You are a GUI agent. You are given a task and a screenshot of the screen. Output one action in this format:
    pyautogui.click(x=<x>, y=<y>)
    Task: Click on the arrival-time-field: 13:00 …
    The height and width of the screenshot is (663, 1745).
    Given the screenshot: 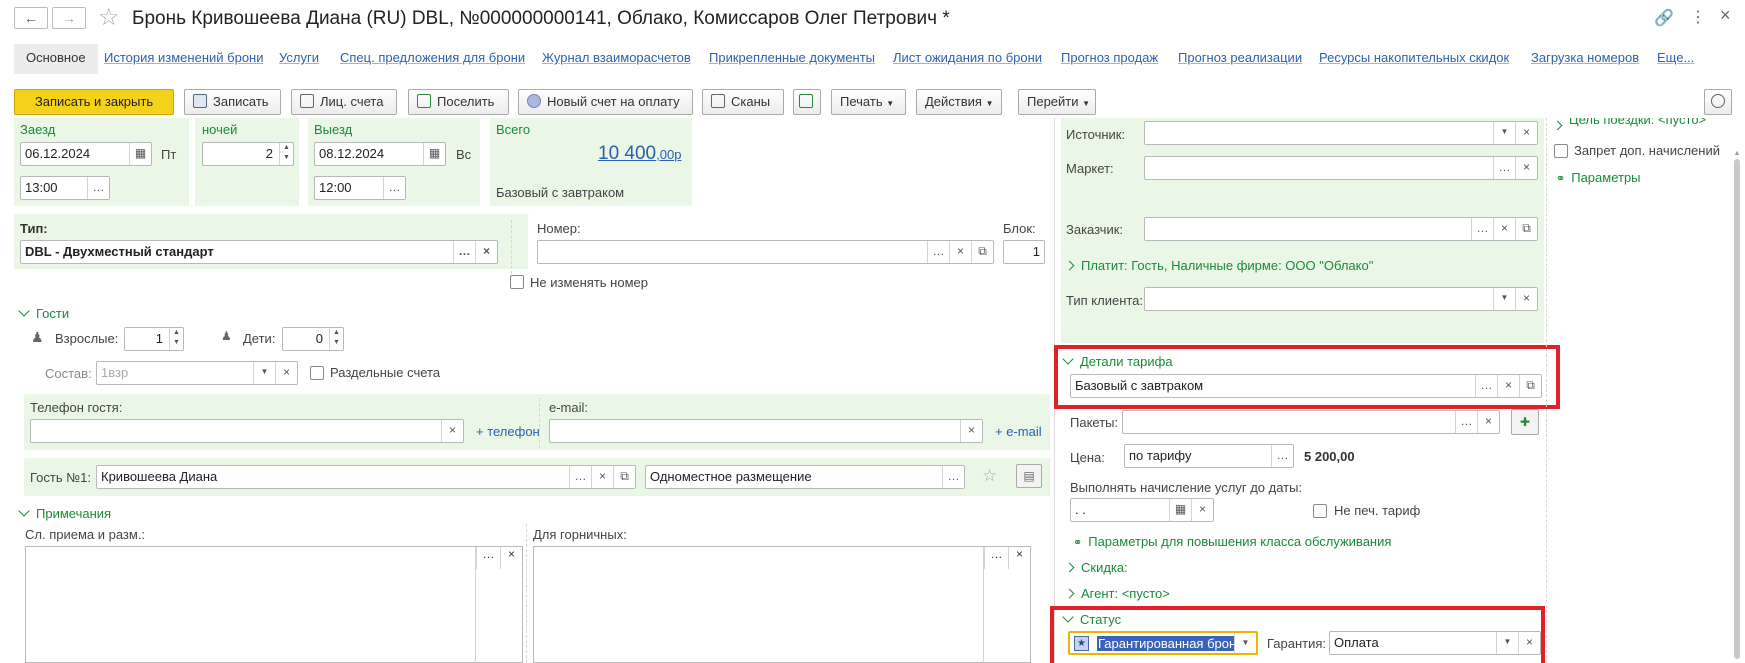 What is the action you would take?
    pyautogui.click(x=65, y=188)
    